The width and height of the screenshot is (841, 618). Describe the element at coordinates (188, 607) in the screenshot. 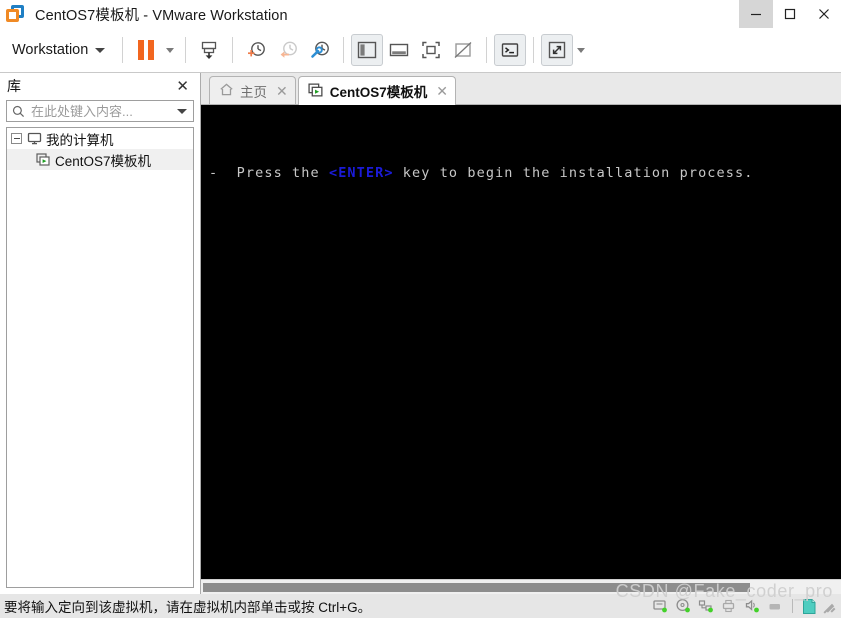

I see `status-message: 要将输入定向到该虚拟机，请在虚拟机内部单击或按 Ctrl+G。` at that location.